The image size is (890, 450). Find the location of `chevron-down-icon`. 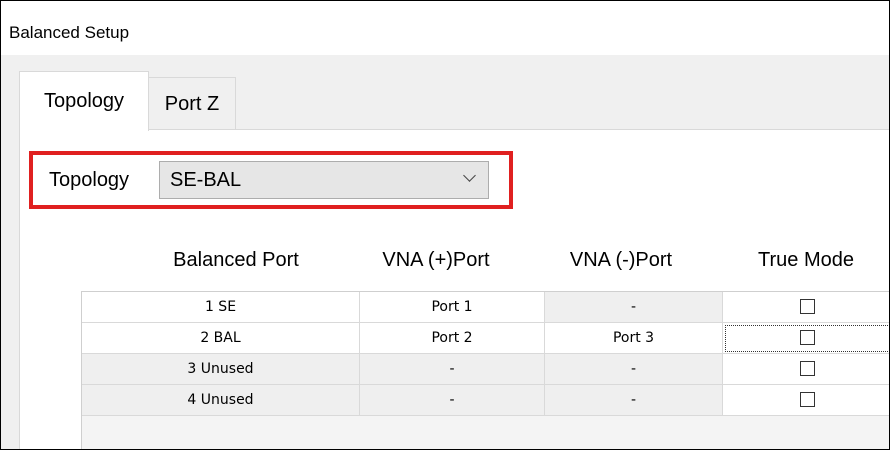

chevron-down-icon is located at coordinates (469, 175).